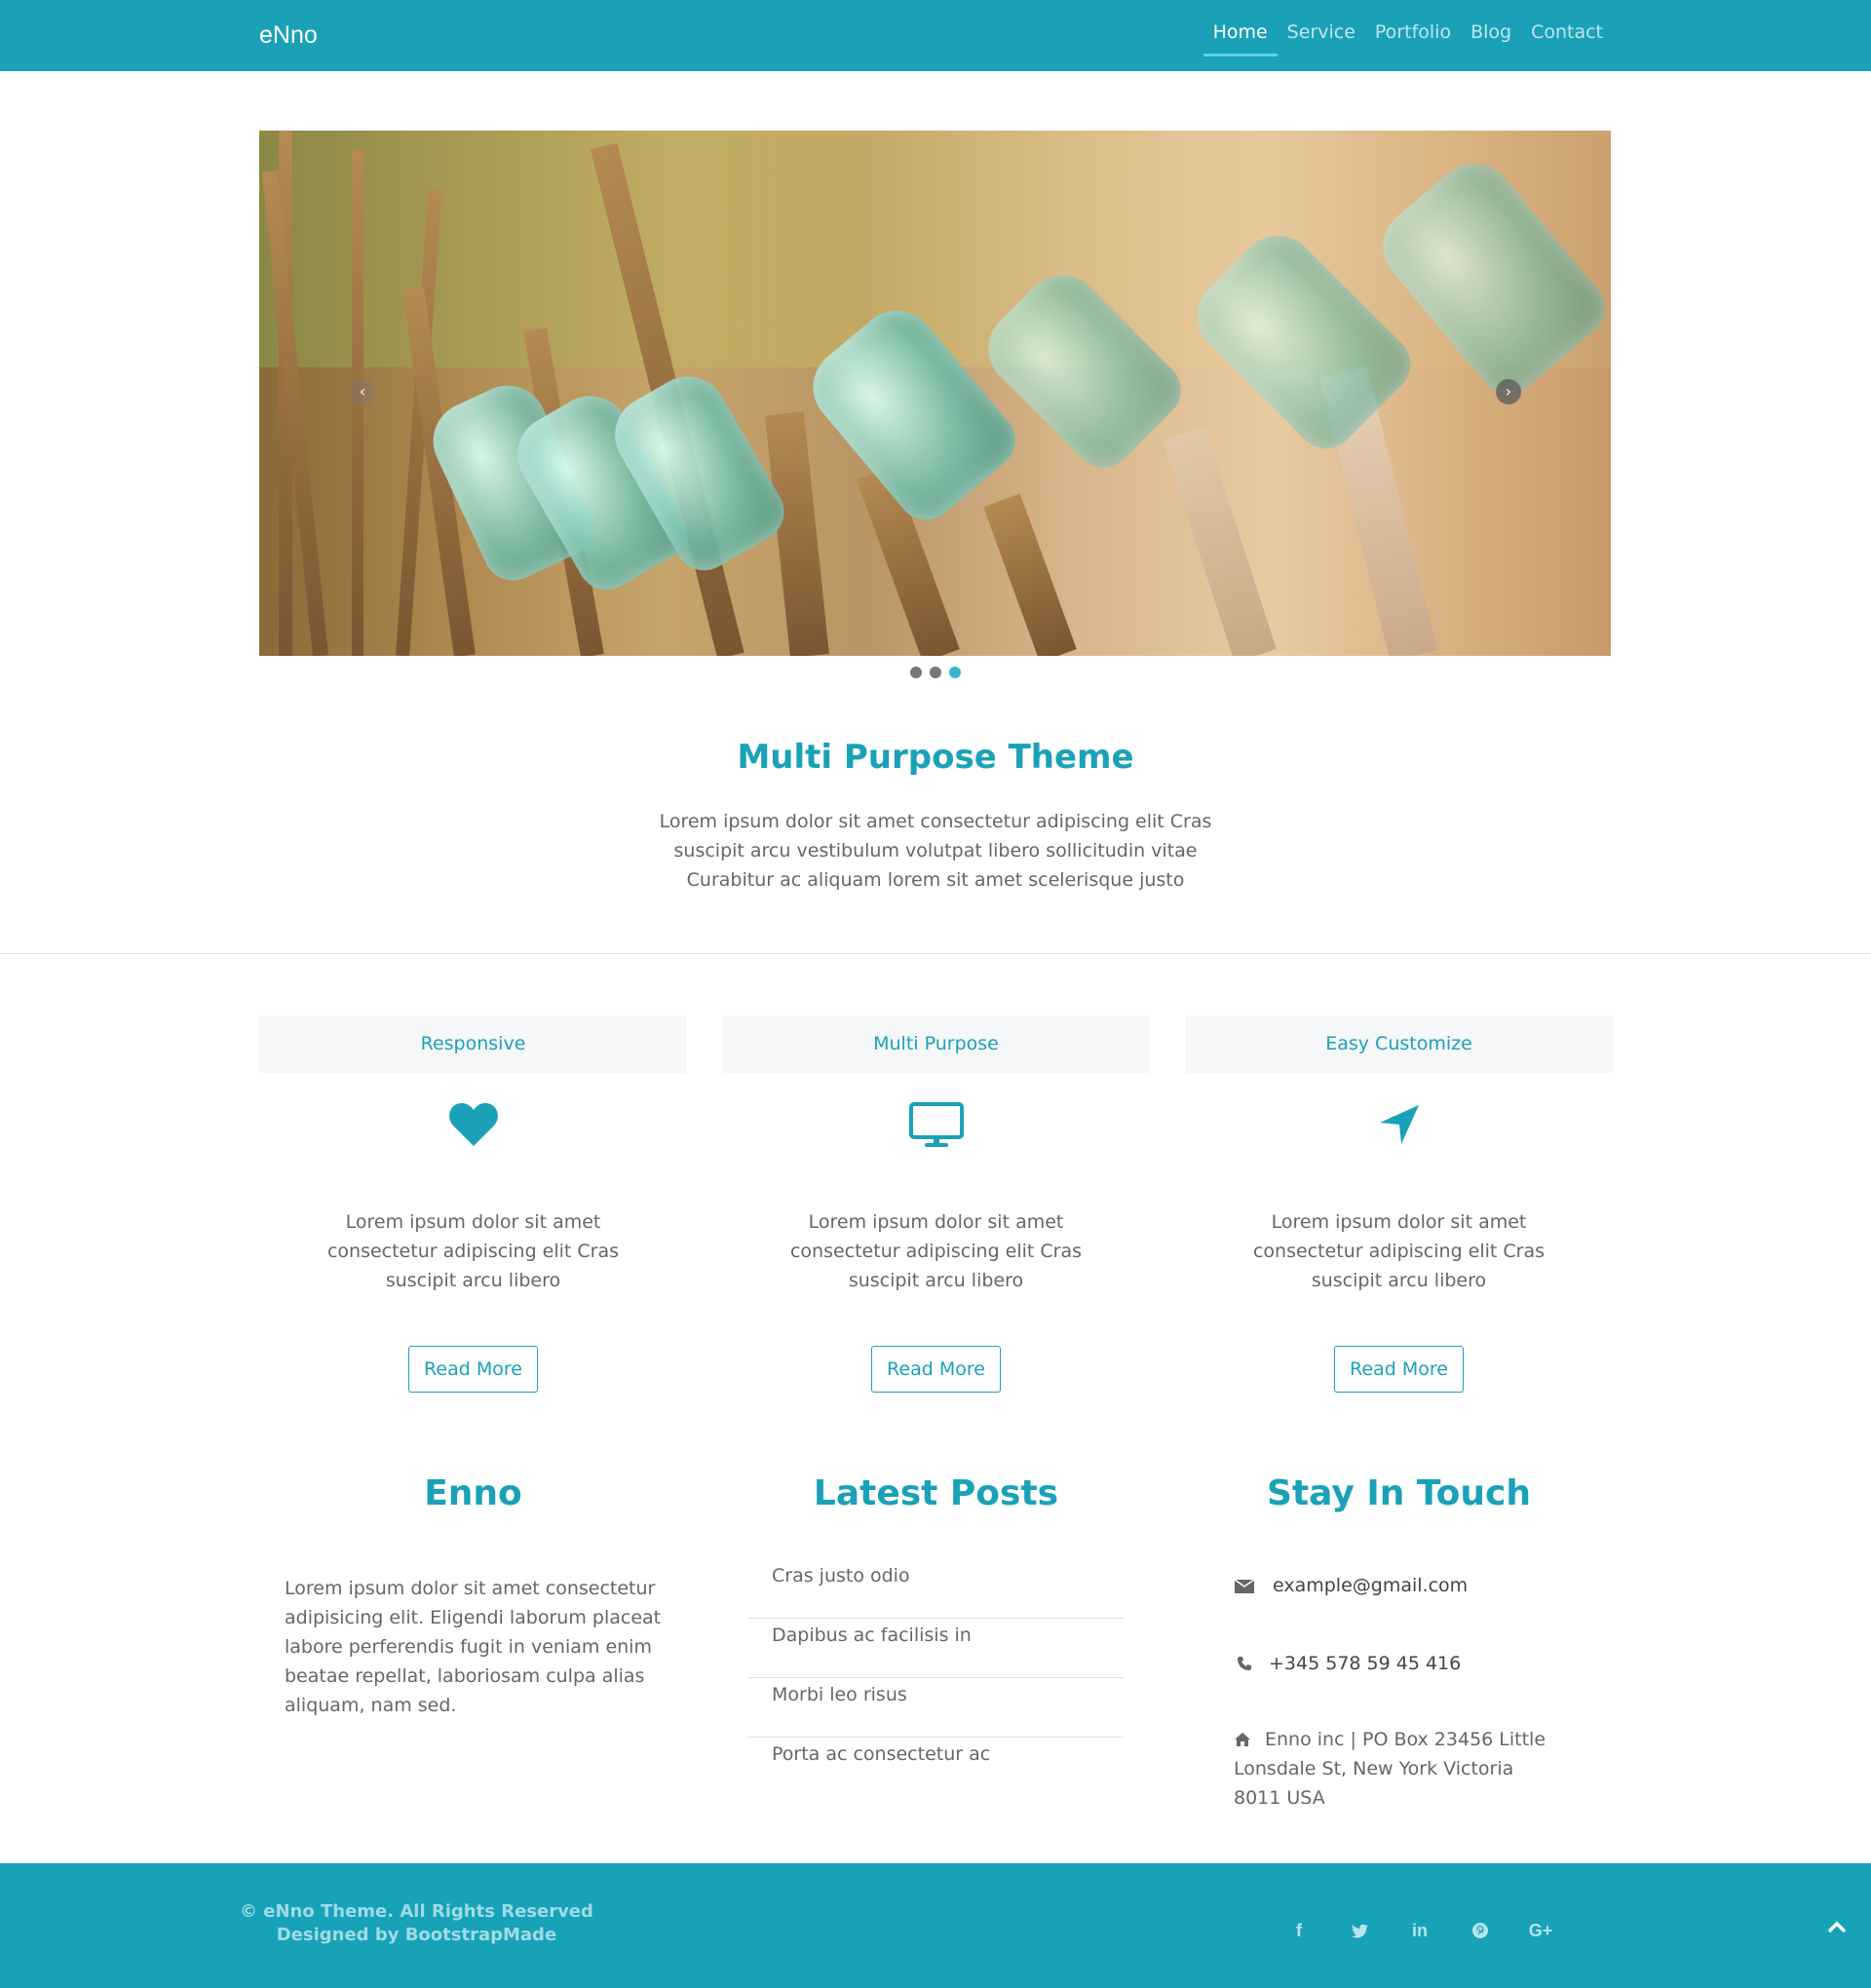 Image resolution: width=1871 pixels, height=1988 pixels. Describe the element at coordinates (935, 1767) in the screenshot. I see `post-item: Porta ac consectetur ac` at that location.